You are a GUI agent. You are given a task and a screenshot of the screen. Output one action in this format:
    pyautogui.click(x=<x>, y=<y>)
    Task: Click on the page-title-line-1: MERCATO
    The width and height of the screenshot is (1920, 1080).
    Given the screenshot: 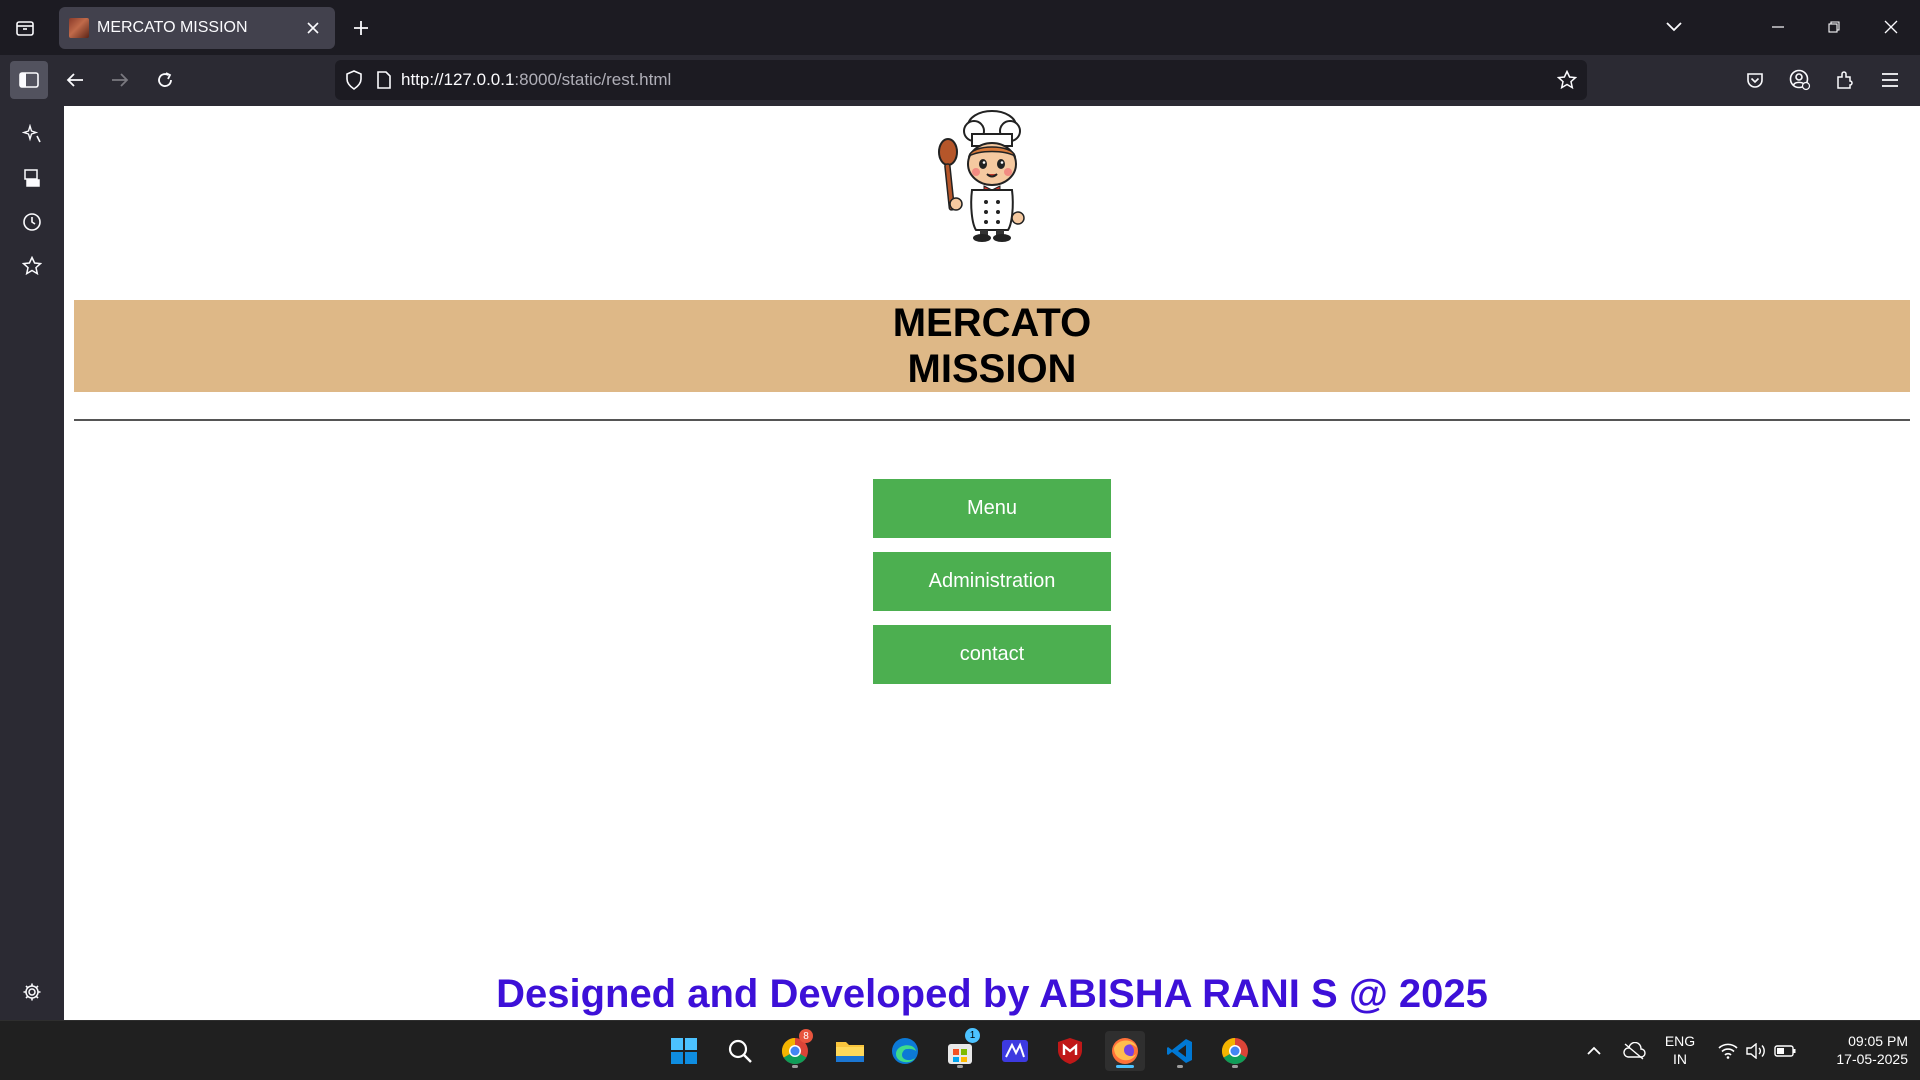 What is the action you would take?
    pyautogui.click(x=992, y=323)
    